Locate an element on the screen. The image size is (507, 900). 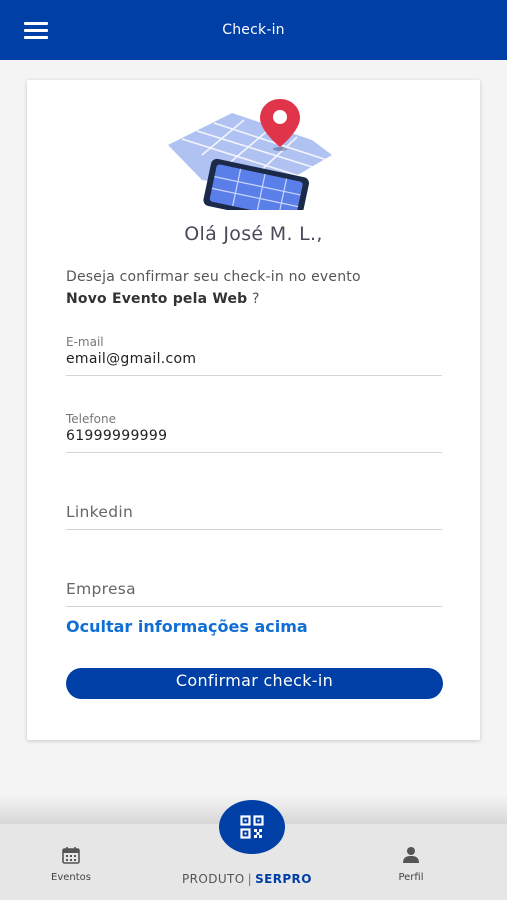
event-name: Novo Evento pela Web is located at coordinates (157, 299).